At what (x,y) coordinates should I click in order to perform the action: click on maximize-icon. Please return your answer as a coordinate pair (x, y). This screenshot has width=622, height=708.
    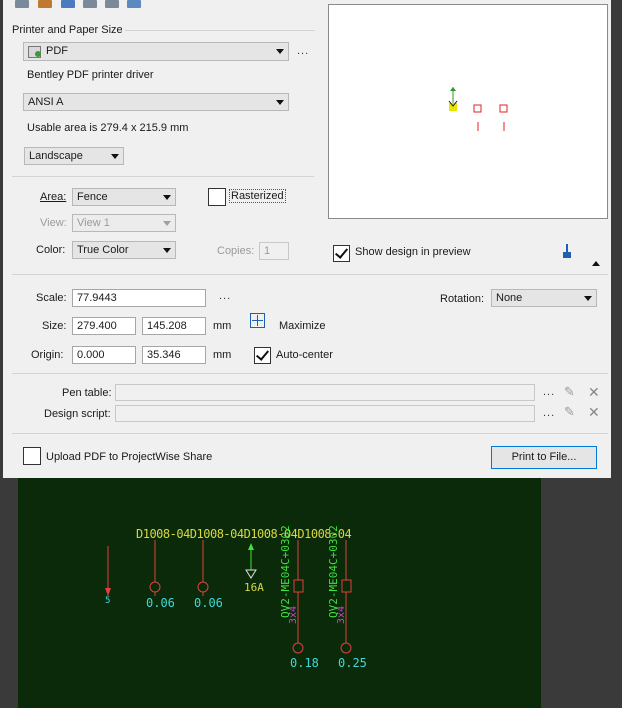
    Looking at the image, I should click on (257, 320).